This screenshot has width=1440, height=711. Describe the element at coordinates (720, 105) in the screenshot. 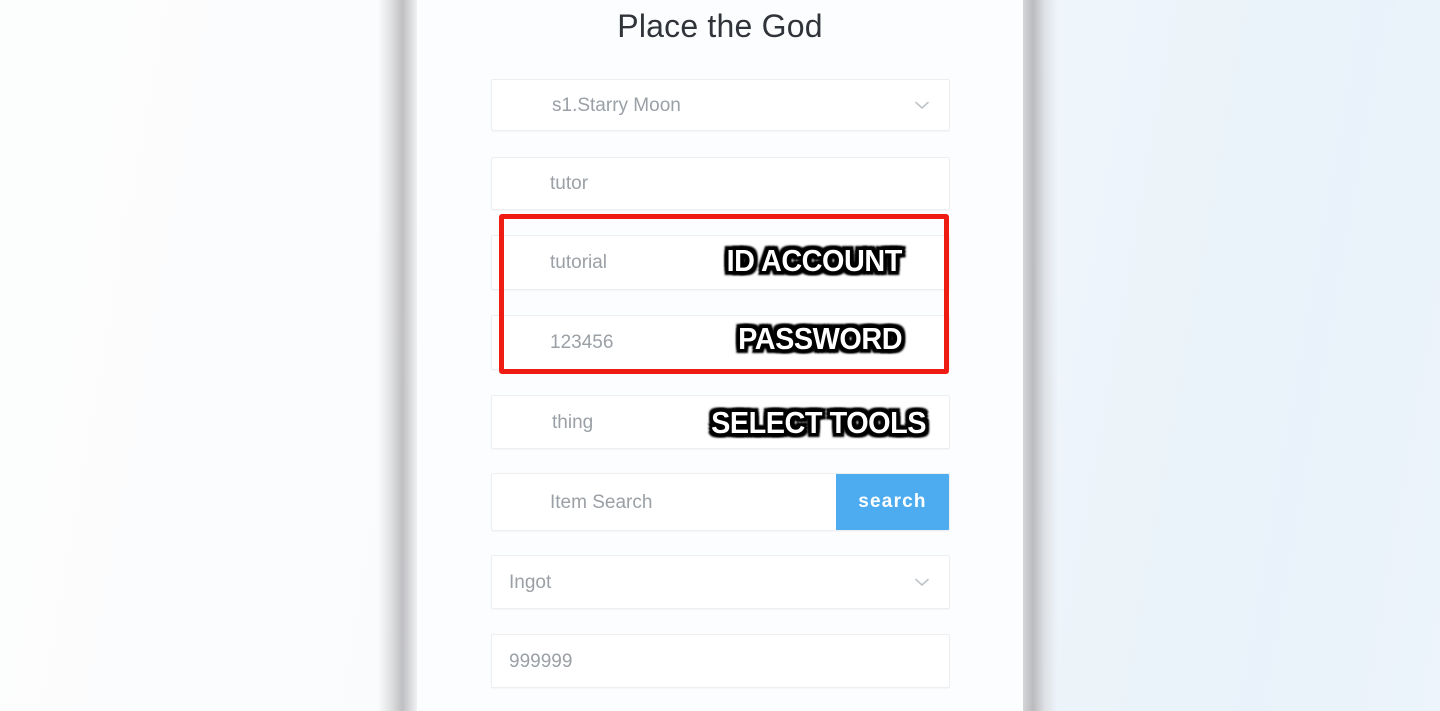

I see `server-select: s1.Starry Moon` at that location.